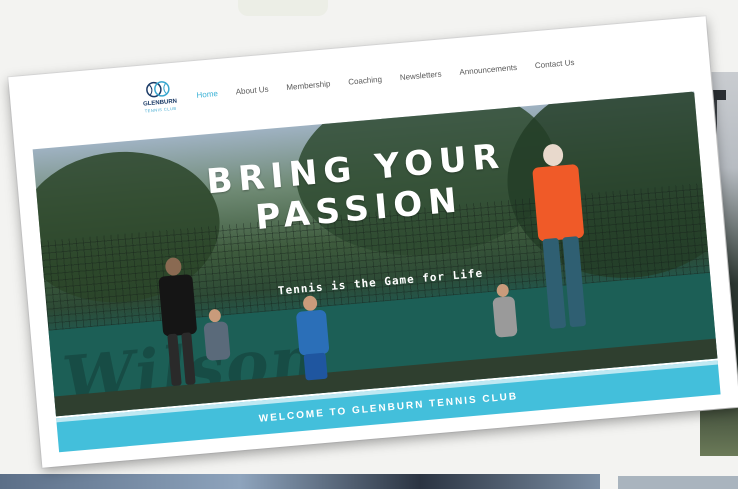  Describe the element at coordinates (555, 64) in the screenshot. I see `nav-contact-us: Contact Us` at that location.